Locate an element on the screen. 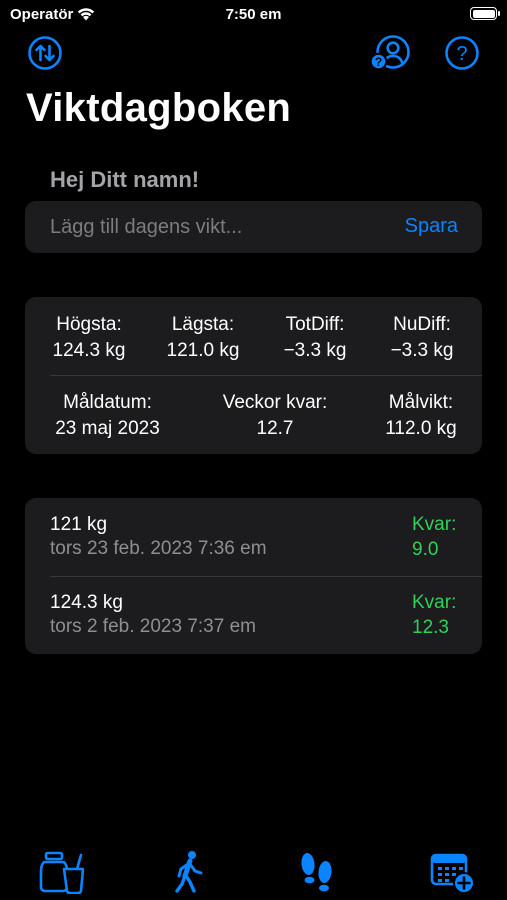 Image resolution: width=507 pixels, height=900 pixels. greeting-text: Hej Ditt namn! is located at coordinates (125, 179).